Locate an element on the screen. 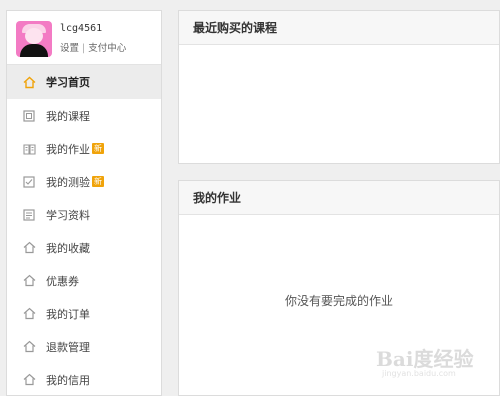 Image resolution: width=500 pixels, height=396 pixels. sidebar-item-label: 学习首页 is located at coordinates (68, 82).